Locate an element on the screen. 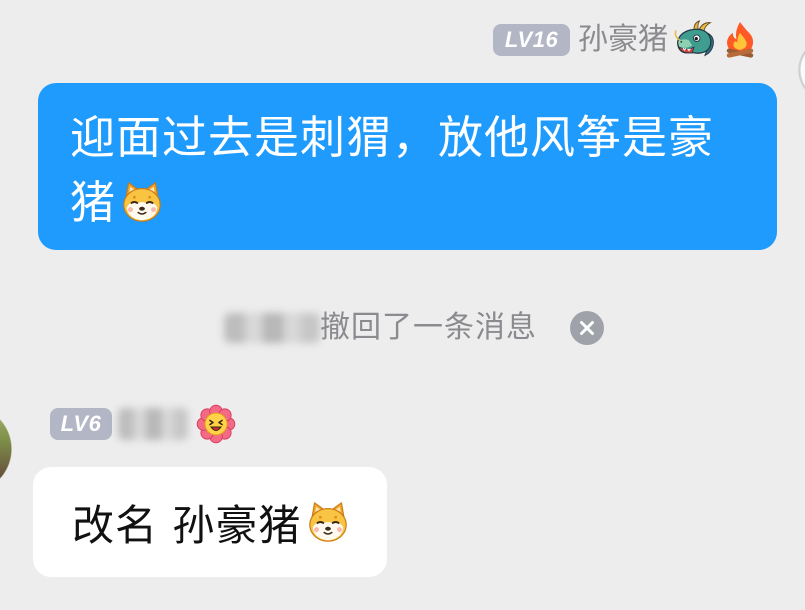  level-badge: LV6 is located at coordinates (81, 424).